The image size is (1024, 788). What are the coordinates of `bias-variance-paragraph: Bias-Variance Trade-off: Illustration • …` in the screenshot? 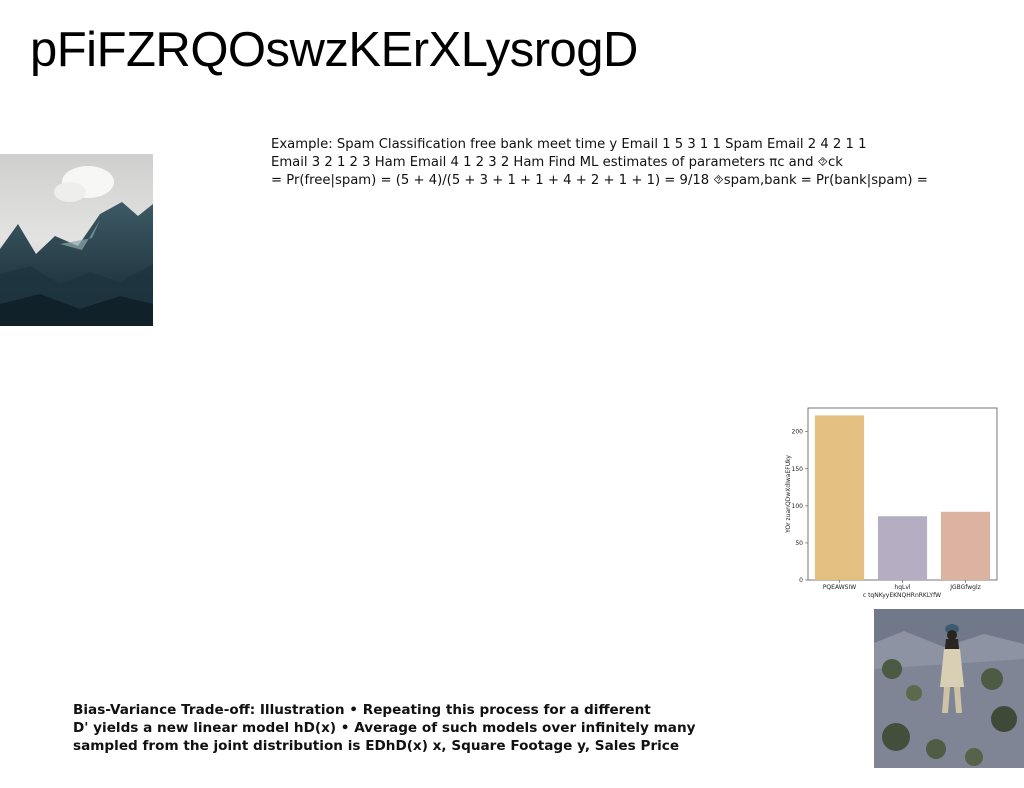 It's located at (443, 728).